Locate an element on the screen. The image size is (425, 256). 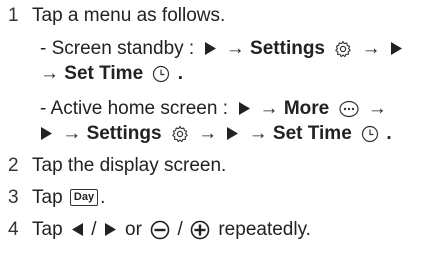
home-path-line-1: - Active home screen : → More → is located at coordinates (213, 109).